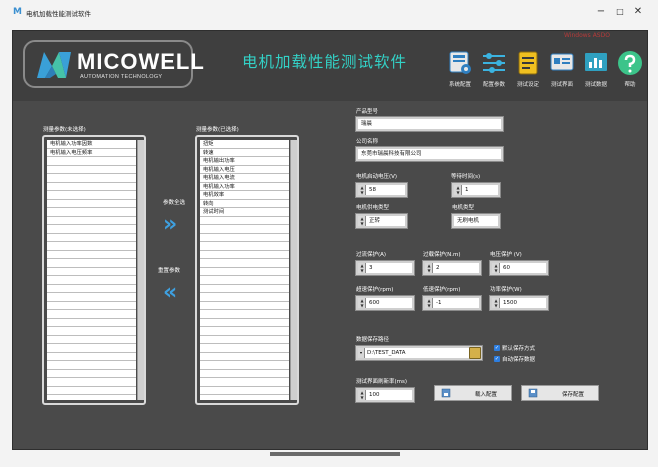 The width and height of the screenshot is (658, 467). Describe the element at coordinates (244, 204) in the screenshot. I see `list-item: 转向` at that location.